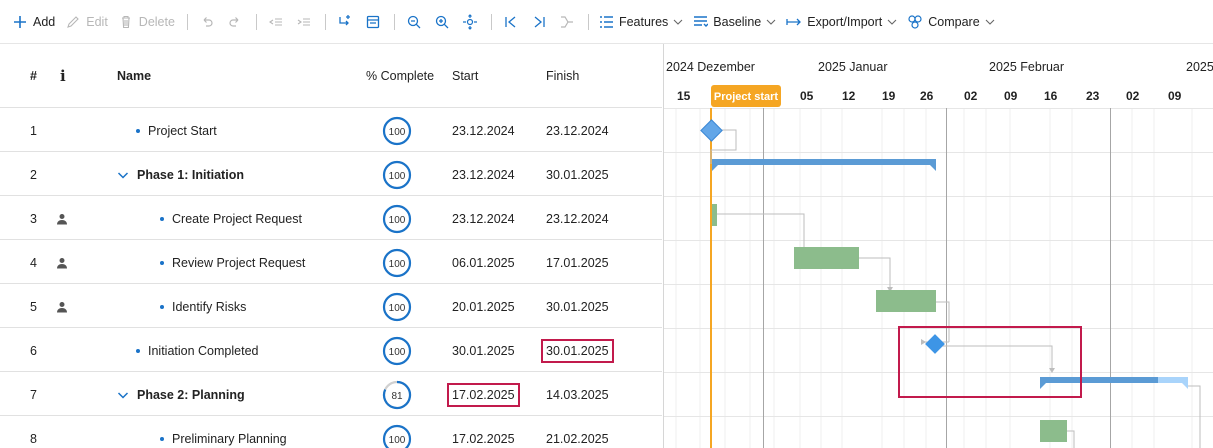  I want to click on month-label: 2025 Januar, so click(853, 67).